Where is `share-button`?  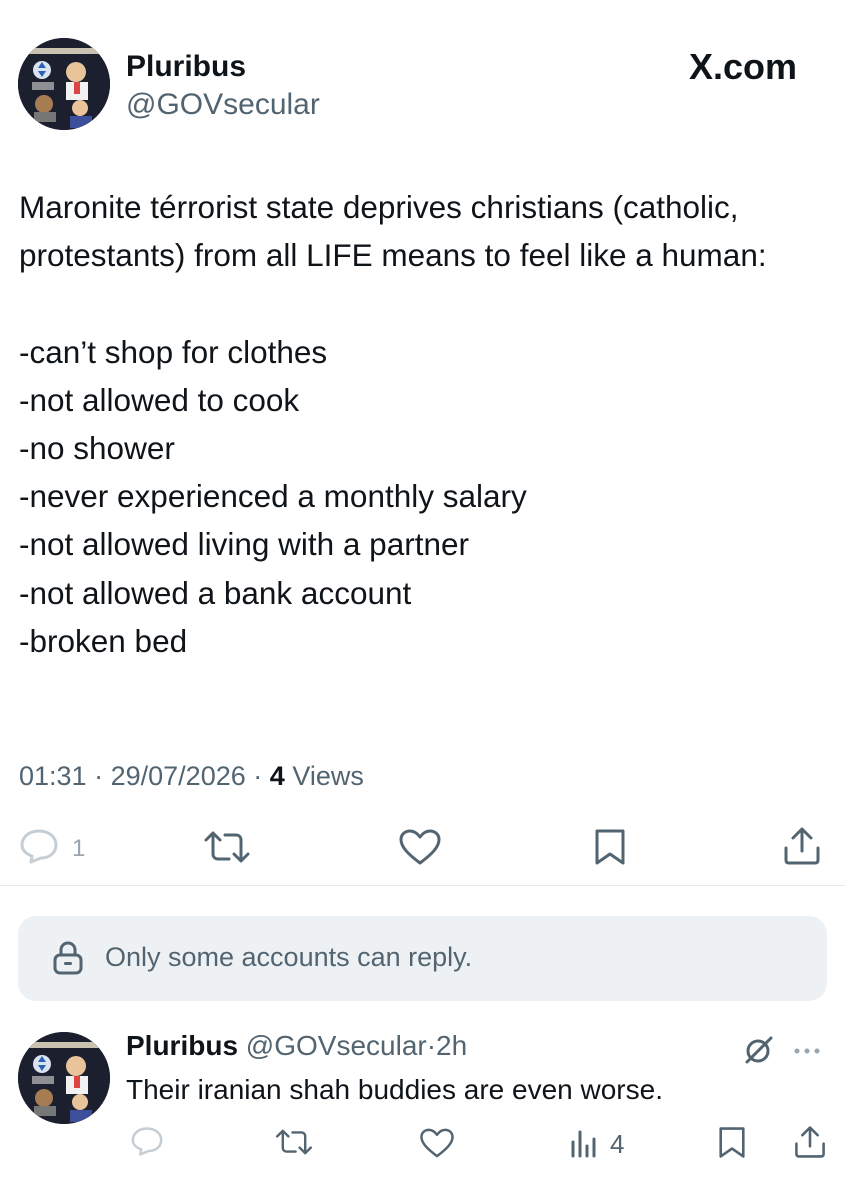
share-button is located at coordinates (802, 848).